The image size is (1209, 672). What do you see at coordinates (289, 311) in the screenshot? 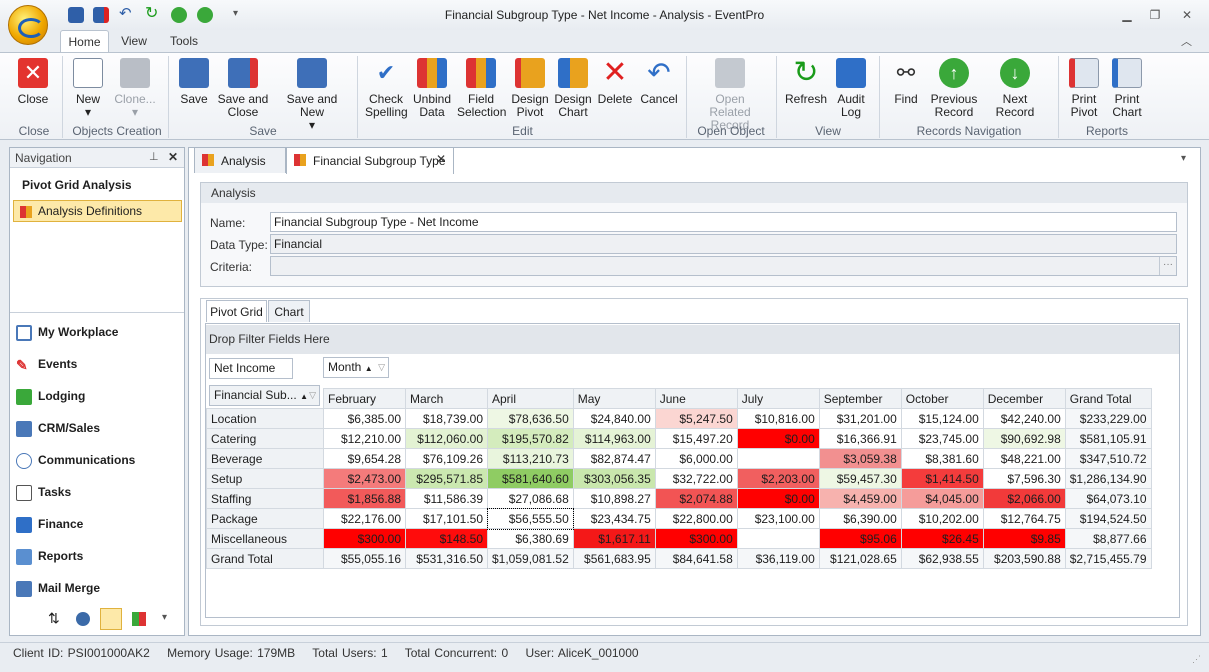
I see `tab-chart: Chart` at bounding box center [289, 311].